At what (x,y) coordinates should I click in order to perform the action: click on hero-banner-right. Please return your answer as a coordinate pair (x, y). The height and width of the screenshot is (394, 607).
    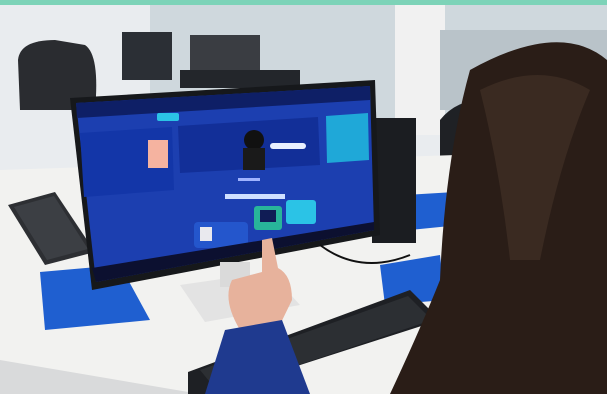
    Looking at the image, I should click on (347, 138).